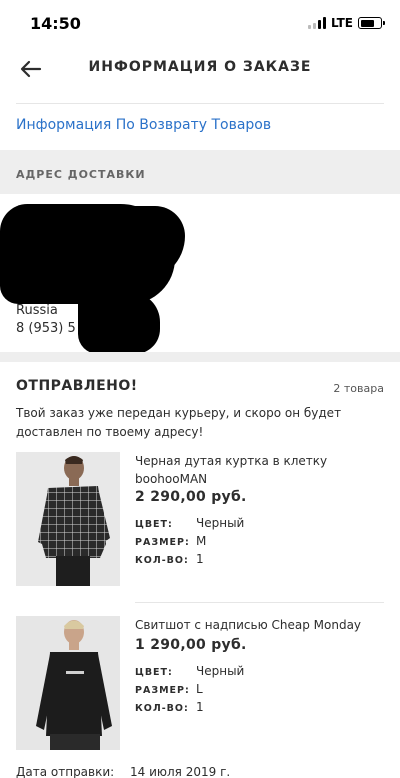 The height and width of the screenshot is (778, 400). I want to click on status-time: 14:50, so click(55, 23).